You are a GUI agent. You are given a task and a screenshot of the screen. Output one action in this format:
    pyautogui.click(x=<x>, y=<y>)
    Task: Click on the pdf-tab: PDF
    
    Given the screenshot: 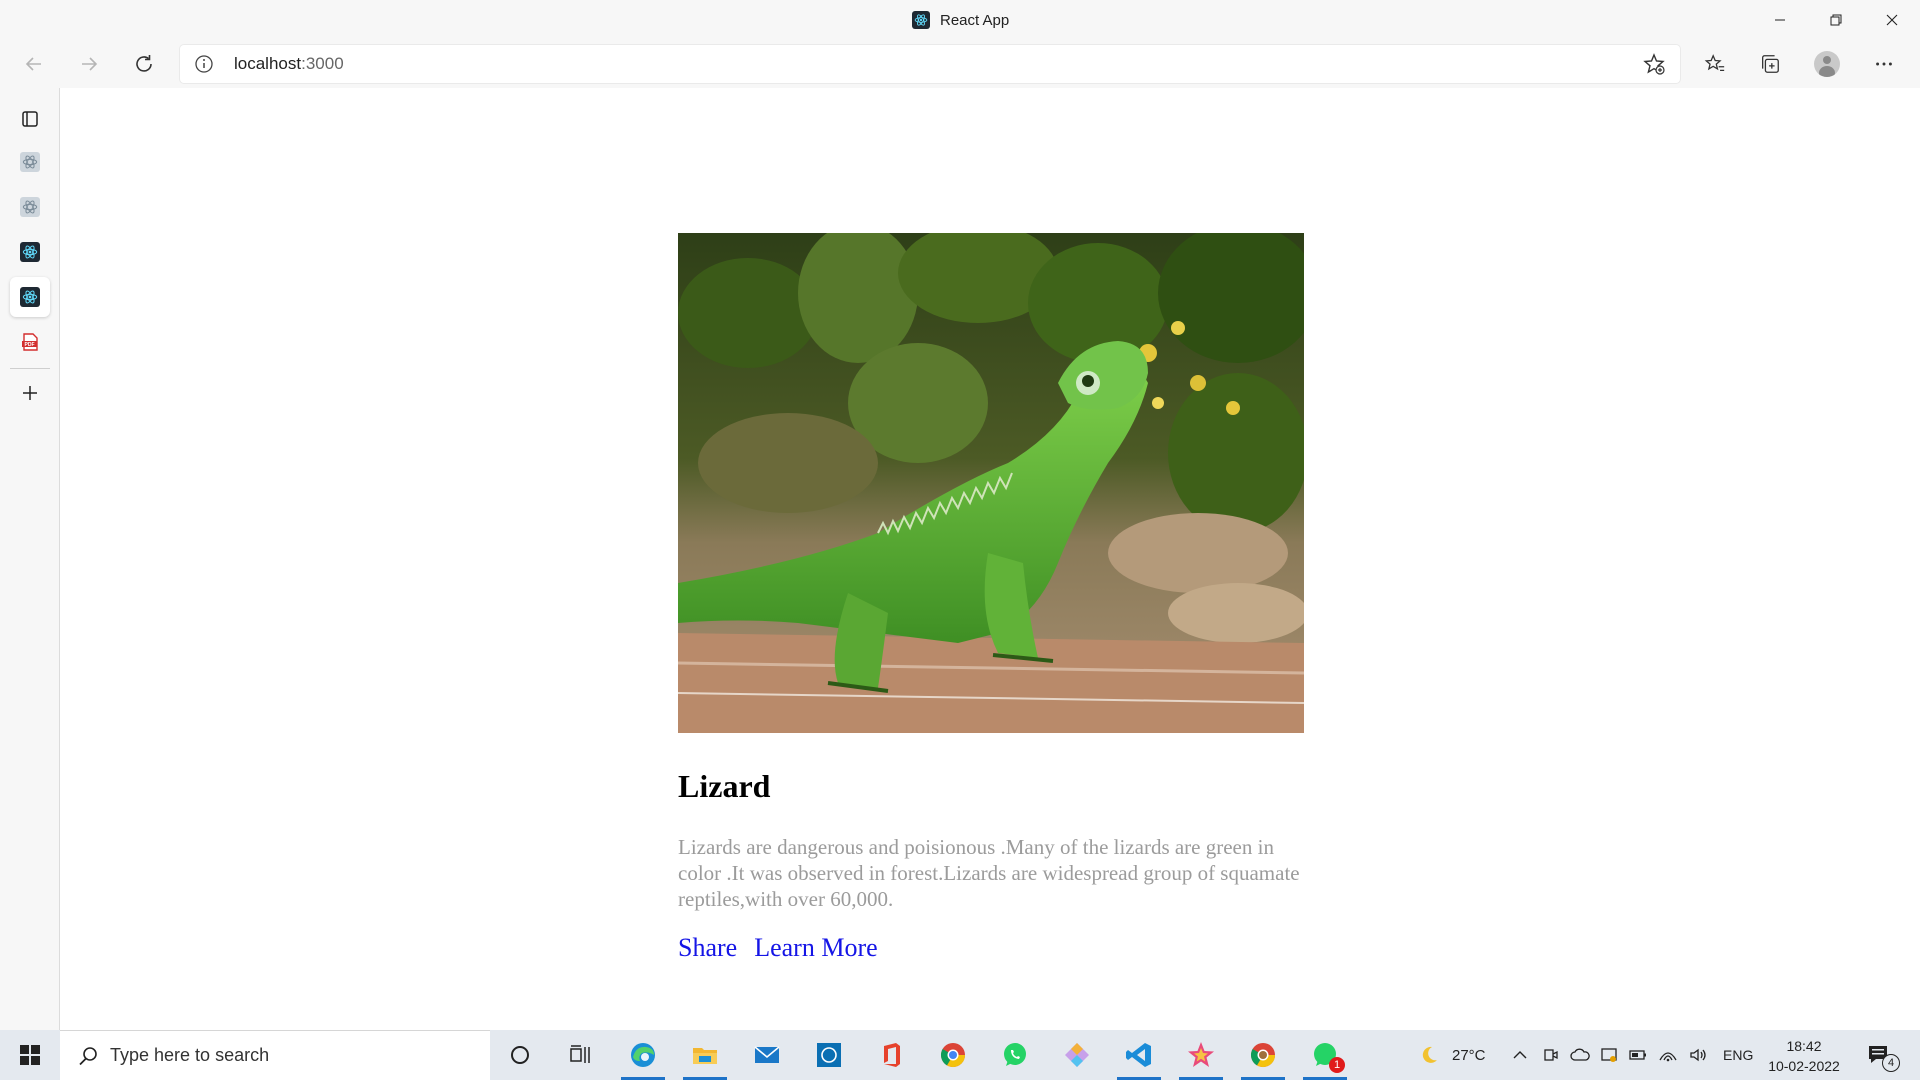 What is the action you would take?
    pyautogui.click(x=30, y=342)
    